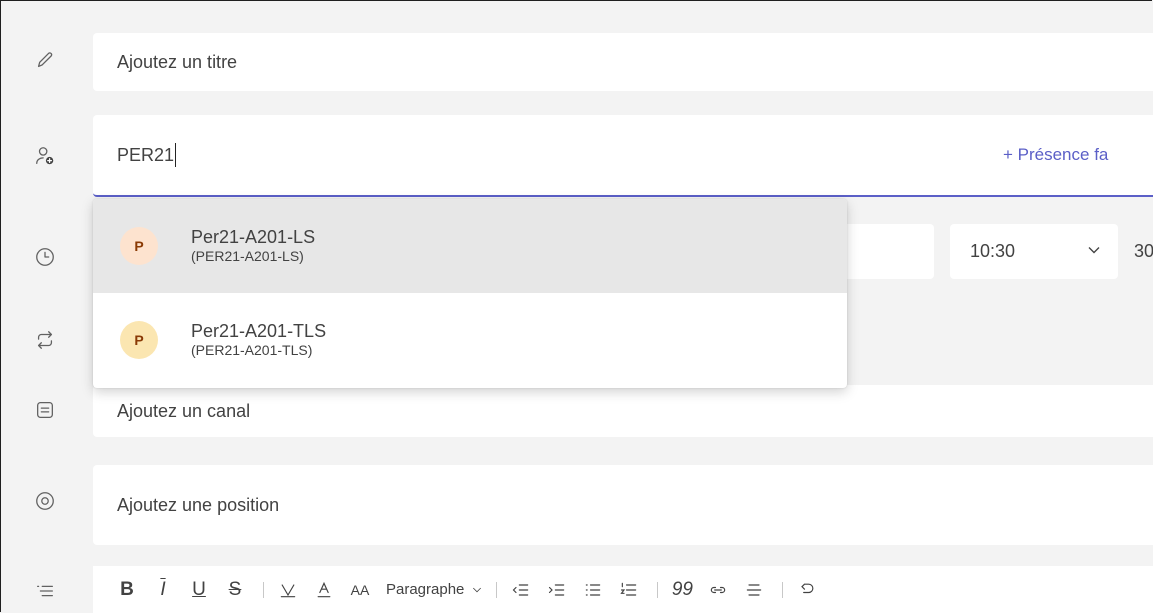  What do you see at coordinates (1143, 251) in the screenshot?
I see `end-time-partial: 30` at bounding box center [1143, 251].